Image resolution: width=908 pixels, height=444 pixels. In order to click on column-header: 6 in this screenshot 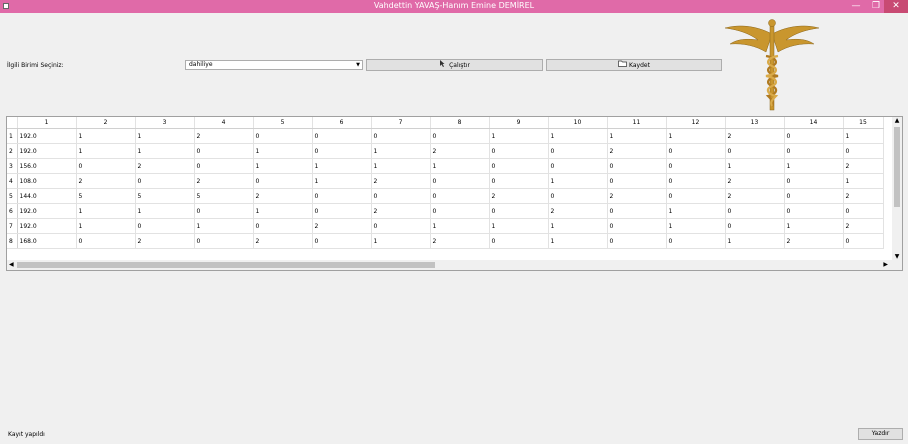, I will do `click(342, 123)`.